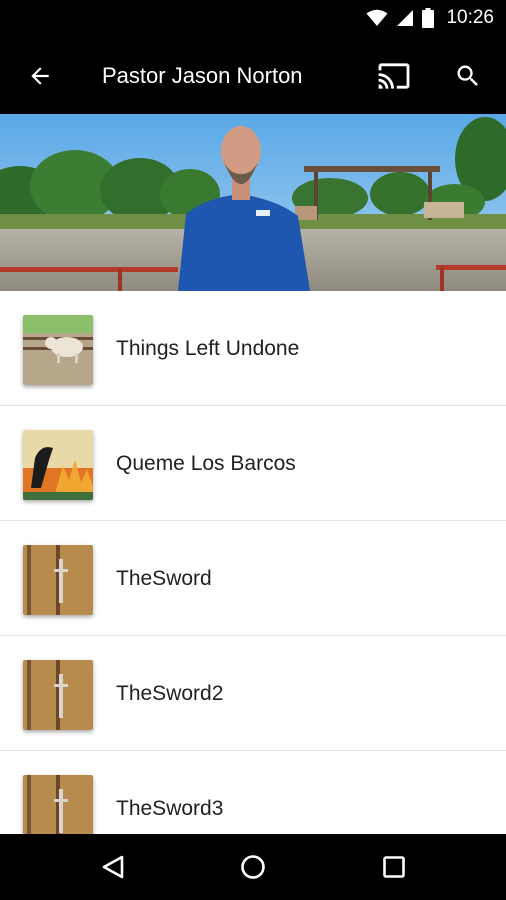 This screenshot has width=506, height=900. I want to click on search-icon, so click(467, 75).